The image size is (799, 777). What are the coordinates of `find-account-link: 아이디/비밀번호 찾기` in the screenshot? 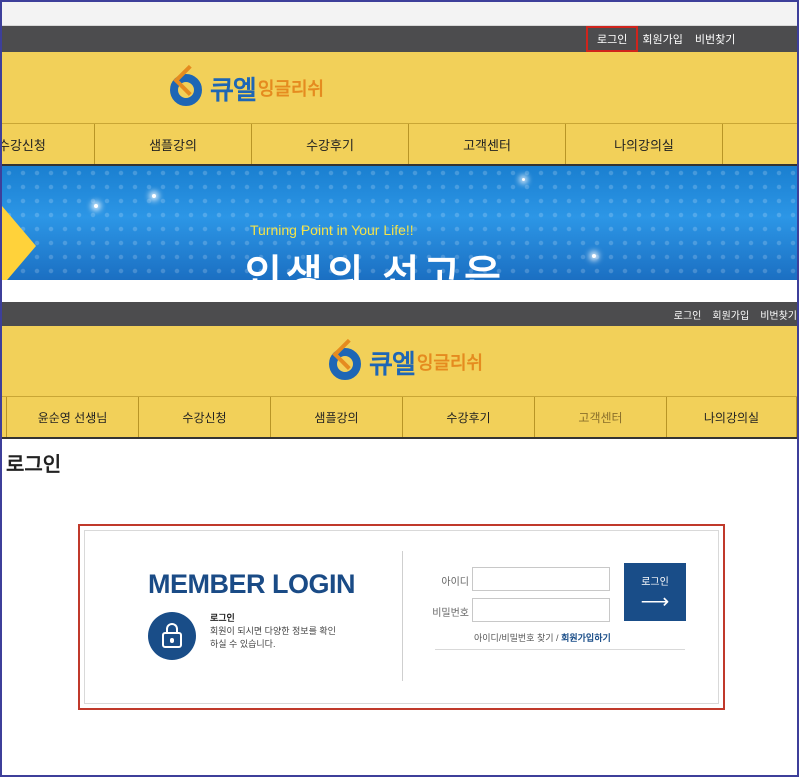 It's located at (514, 638).